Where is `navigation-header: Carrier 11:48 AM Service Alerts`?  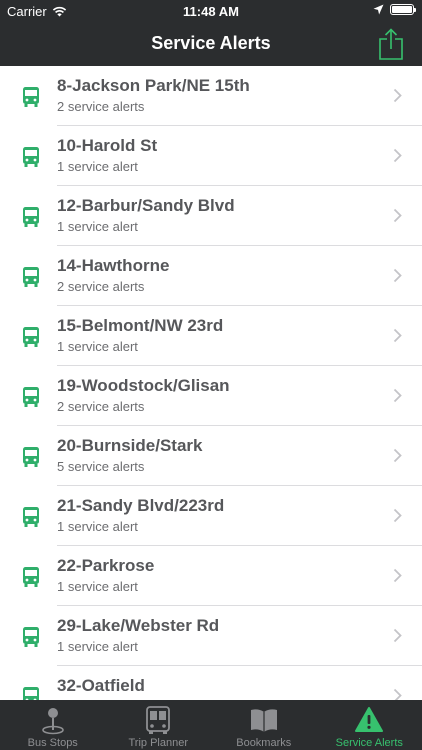 navigation-header: Carrier 11:48 AM Service Alerts is located at coordinates (211, 33).